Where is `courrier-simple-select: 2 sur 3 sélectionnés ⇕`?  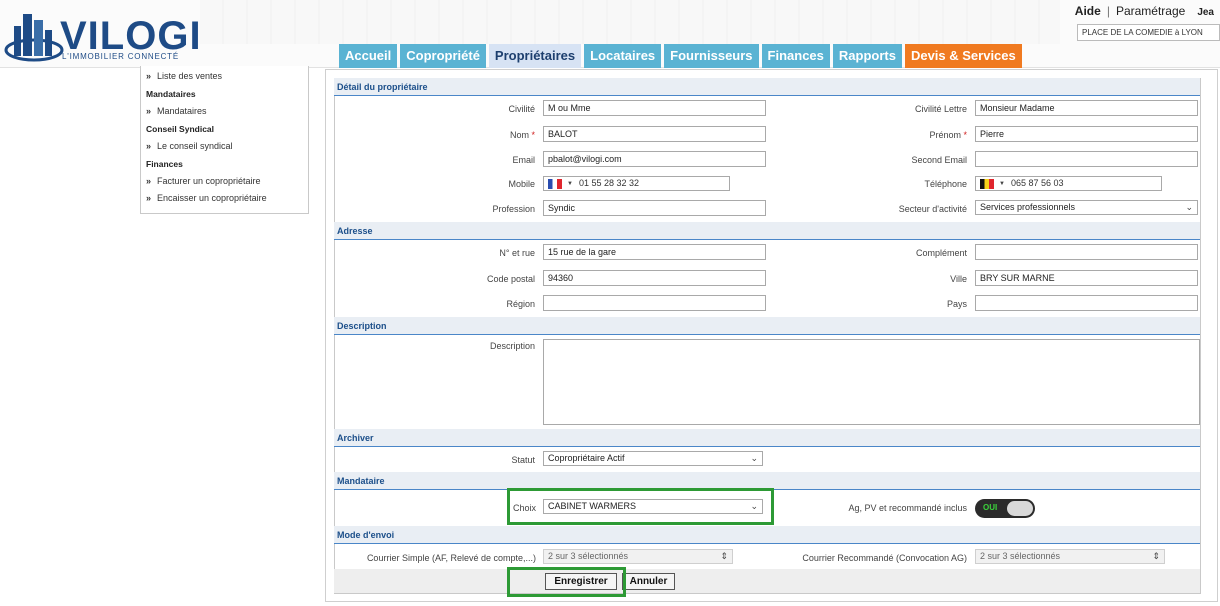 courrier-simple-select: 2 sur 3 sélectionnés ⇕ is located at coordinates (638, 556).